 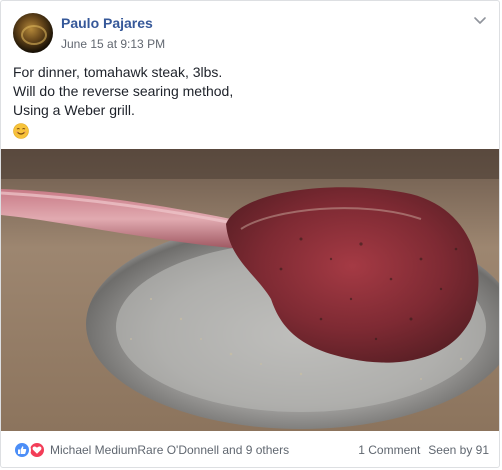 I want to click on post-text-line: For dinner, tomahawk steak, 3lbs., so click(x=118, y=72).